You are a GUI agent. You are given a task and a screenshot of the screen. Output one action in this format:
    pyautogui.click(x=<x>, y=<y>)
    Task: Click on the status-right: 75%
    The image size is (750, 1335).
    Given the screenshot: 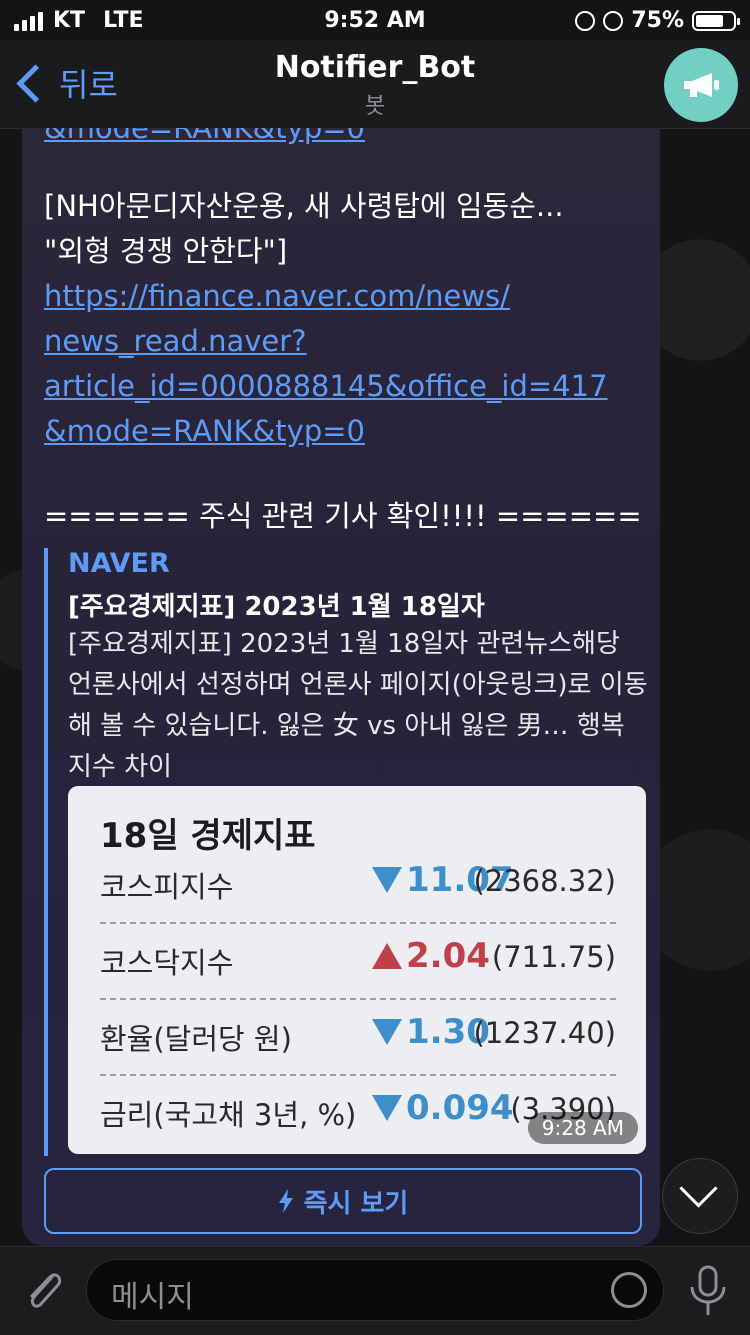 What is the action you would take?
    pyautogui.click(x=657, y=20)
    